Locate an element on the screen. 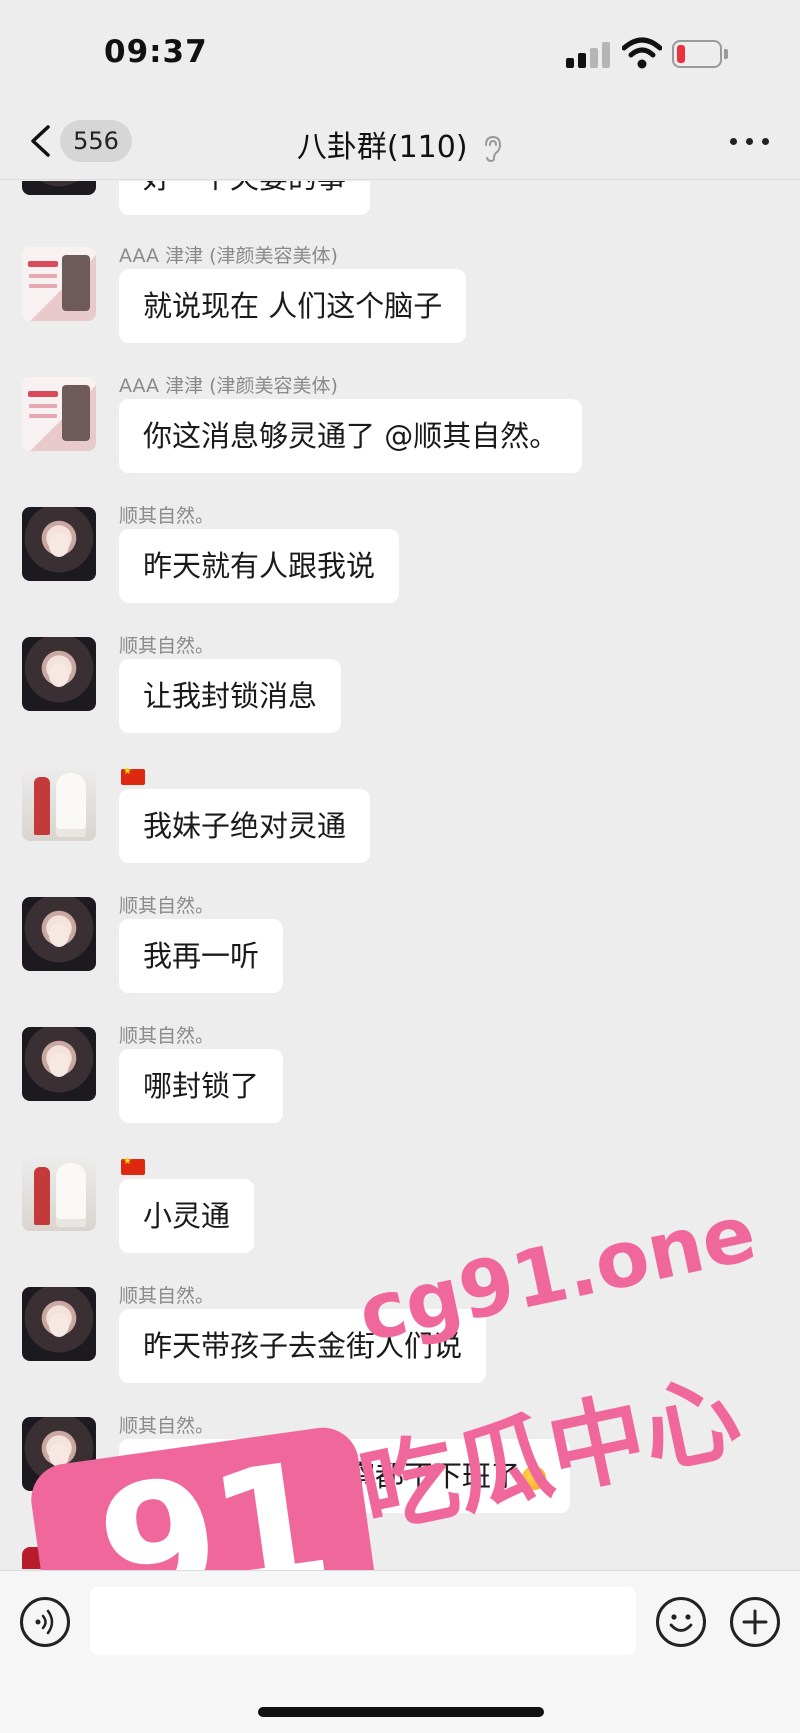  home-indicator is located at coordinates (401, 1712).